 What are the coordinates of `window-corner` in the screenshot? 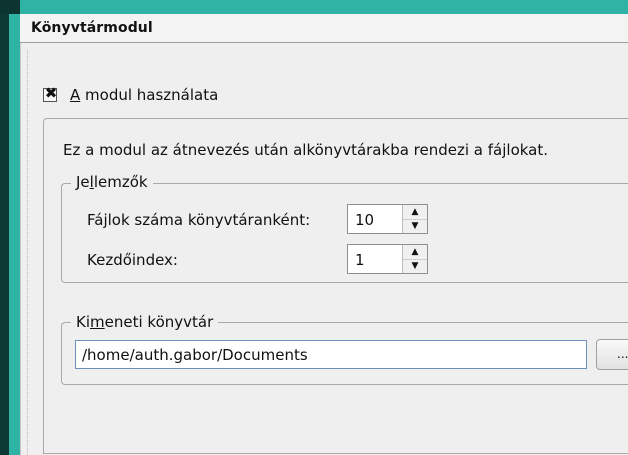 It's located at (10, 7).